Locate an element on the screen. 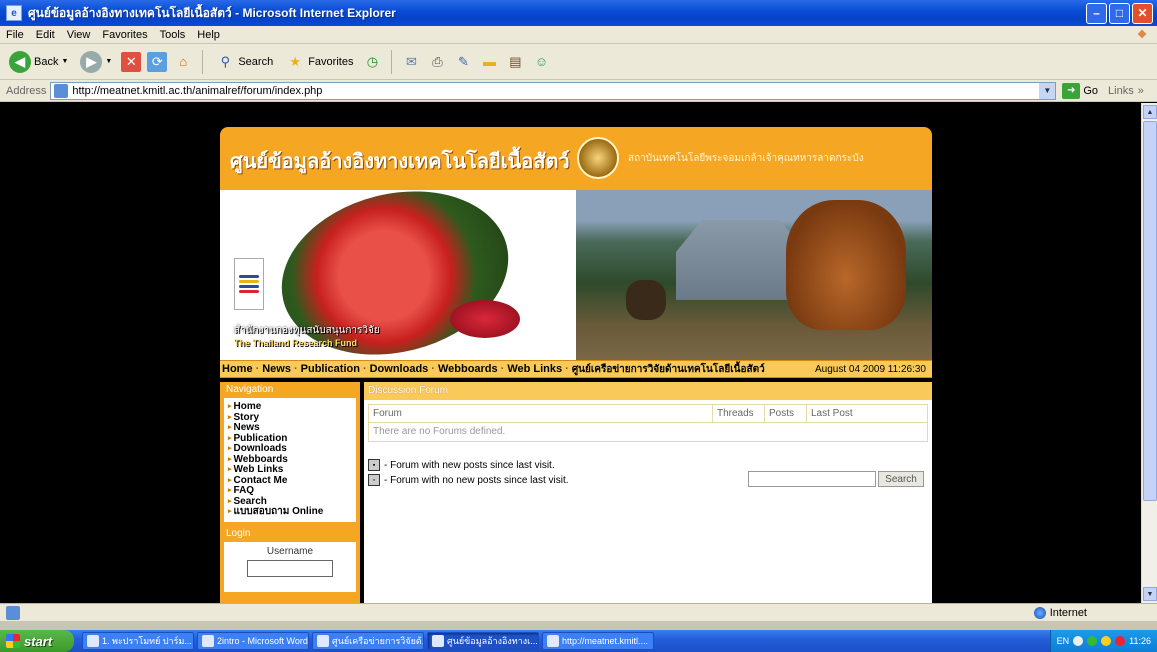 This screenshot has height=652, width=1157. volume-icon is located at coordinates (1120, 641).